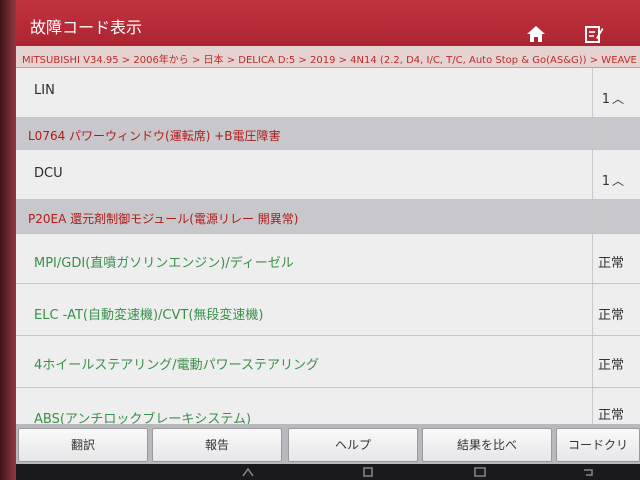 The image size is (640, 480). What do you see at coordinates (328, 259) in the screenshot?
I see `system-row: MPI/GDI(直噴ガソリンエンジン)/ディーゼル 正常` at bounding box center [328, 259].